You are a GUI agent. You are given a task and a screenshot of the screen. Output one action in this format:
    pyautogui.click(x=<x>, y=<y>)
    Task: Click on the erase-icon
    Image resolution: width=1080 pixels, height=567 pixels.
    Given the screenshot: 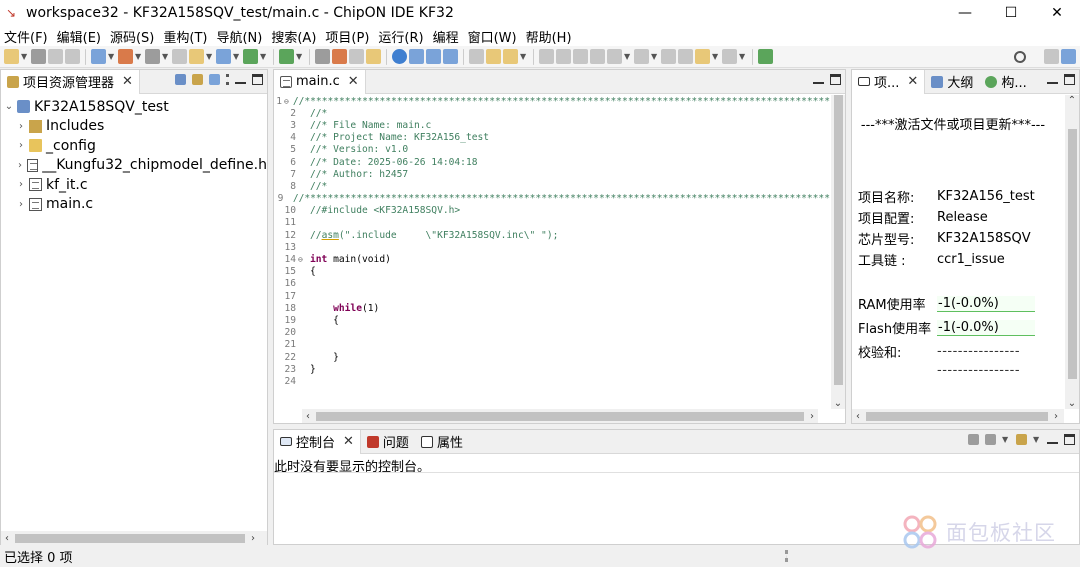 What is the action you would take?
    pyautogui.click(x=339, y=56)
    